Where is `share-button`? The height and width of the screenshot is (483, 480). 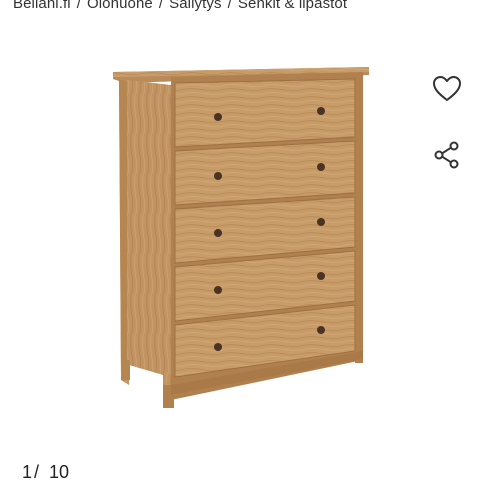
share-button is located at coordinates (447, 155).